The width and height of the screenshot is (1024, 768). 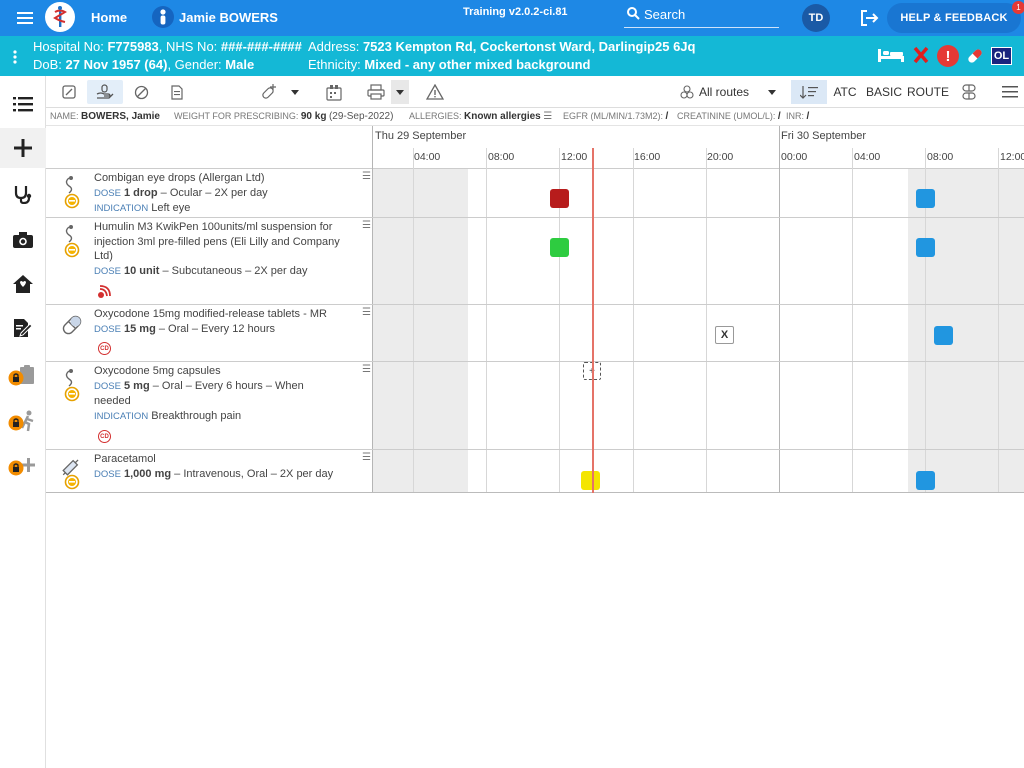 What do you see at coordinates (23, 466) in the screenshot?
I see `nav-locked-add-icon` at bounding box center [23, 466].